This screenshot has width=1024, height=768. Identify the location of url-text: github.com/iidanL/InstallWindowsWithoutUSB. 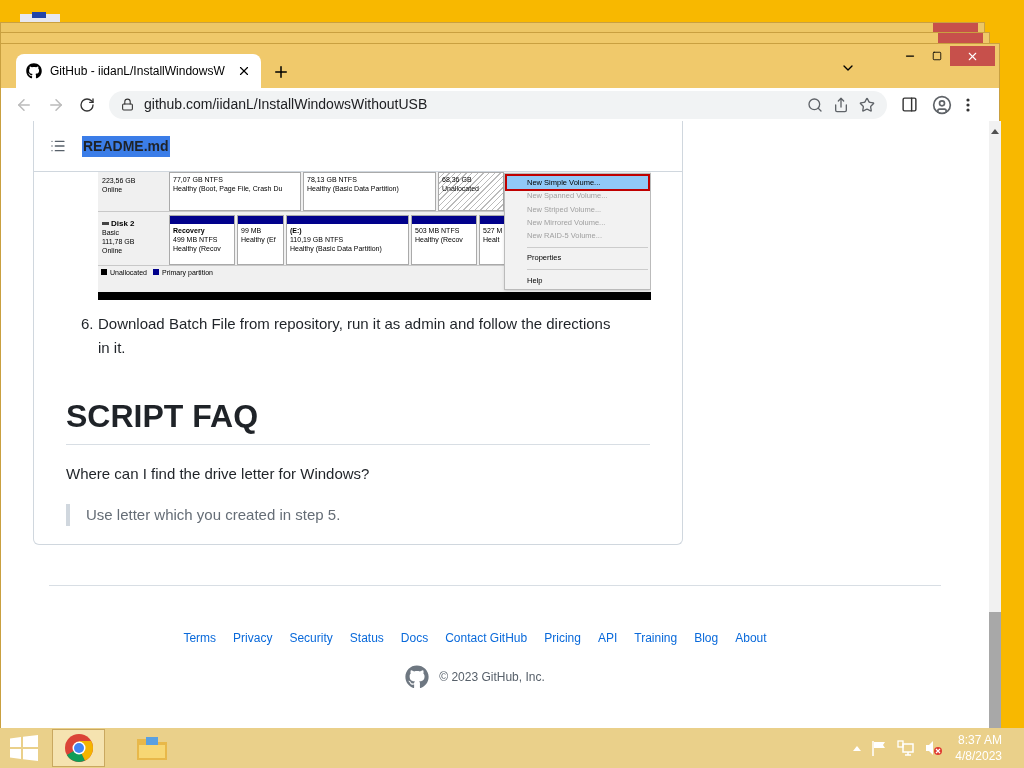
(286, 104).